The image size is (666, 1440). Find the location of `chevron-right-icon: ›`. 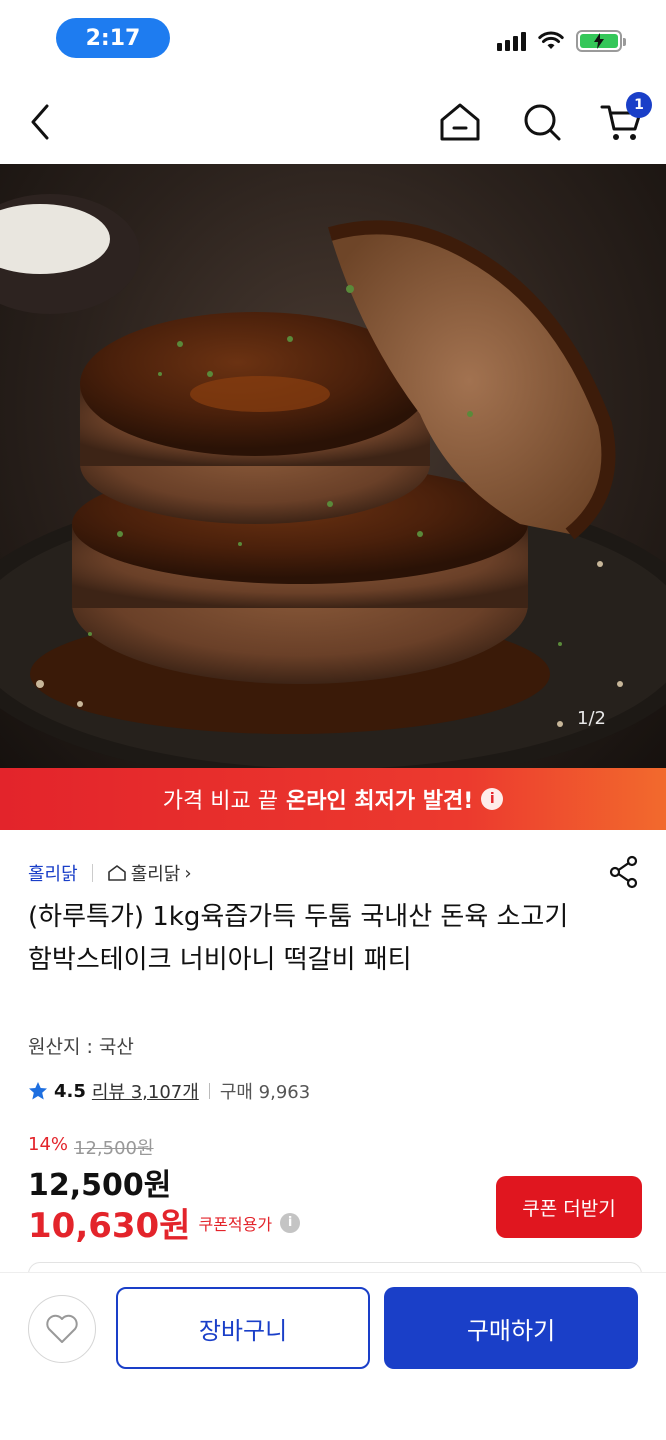

chevron-right-icon: › is located at coordinates (188, 873).